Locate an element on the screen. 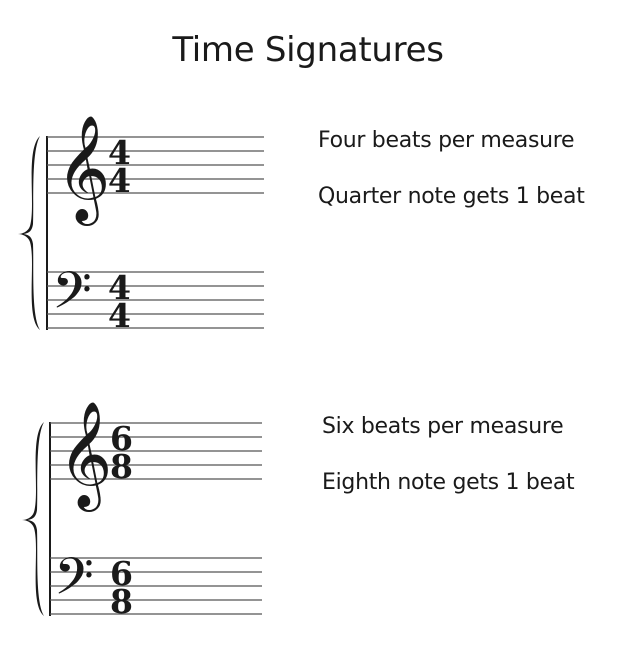 This screenshot has width=622, height=656. grand-staff-2: 𝄞 𝄢 6 8 6 8 is located at coordinates (142, 510).